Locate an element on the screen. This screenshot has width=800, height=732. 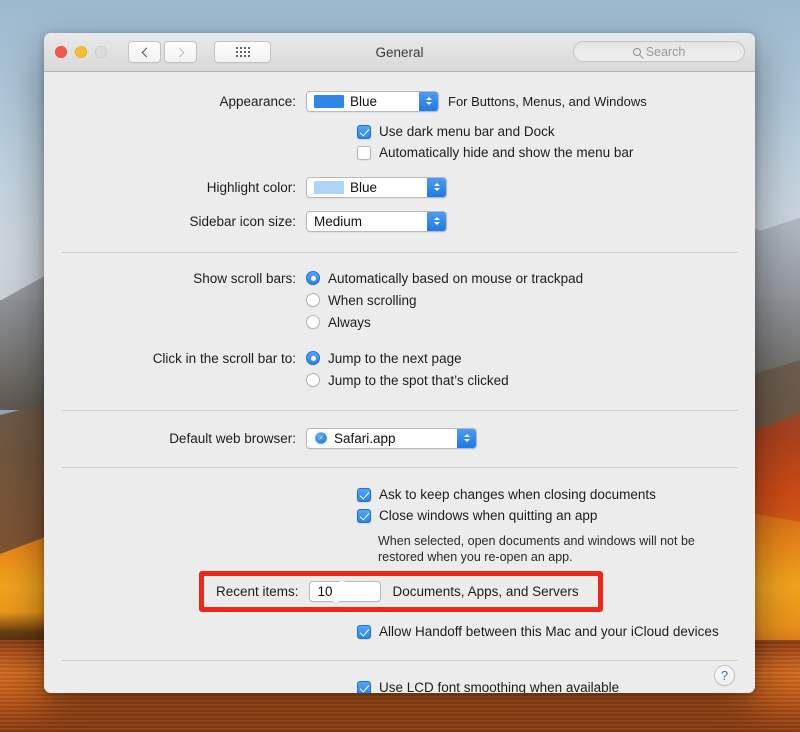
lcd-font-smoothing-checkbox-row: Use LCD font smoothing when available is located at coordinates (399, 685).